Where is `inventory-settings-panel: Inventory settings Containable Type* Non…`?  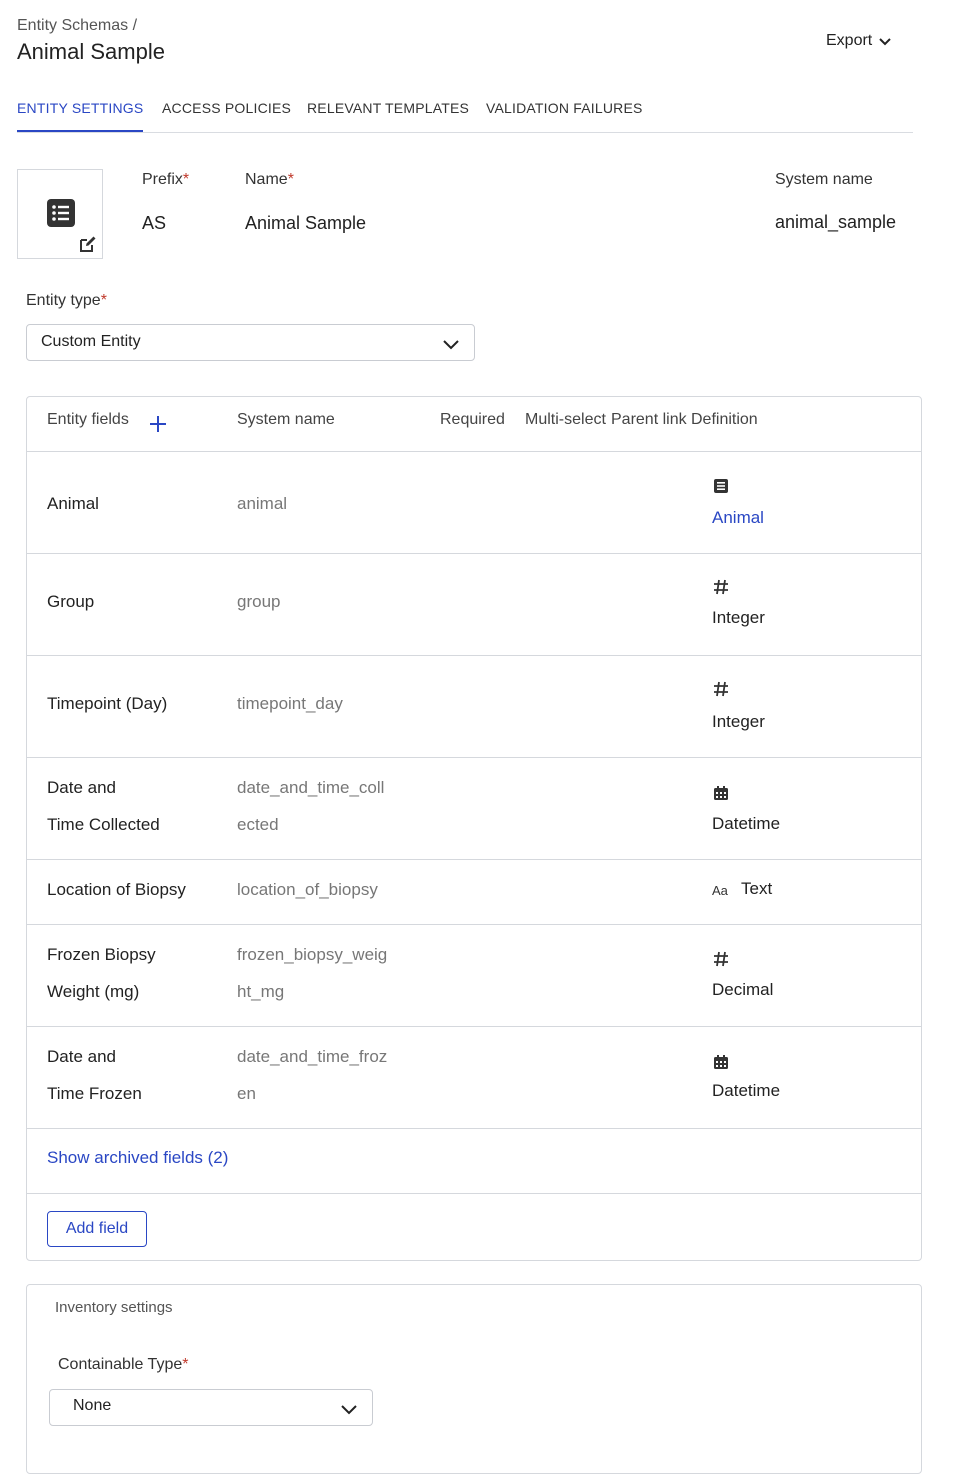
inventory-settings-panel: Inventory settings Containable Type* Non… is located at coordinates (474, 1379).